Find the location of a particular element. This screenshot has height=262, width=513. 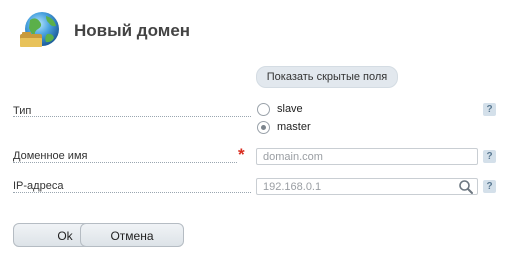

radio-master is located at coordinates (263, 127).